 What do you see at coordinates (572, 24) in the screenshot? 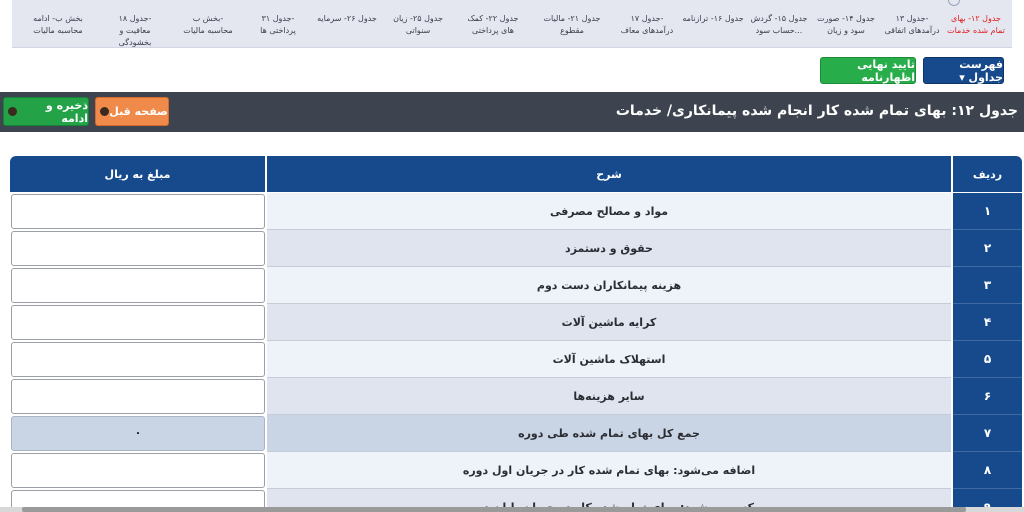
I see `tab-table-21: جدول ۲۱- مالیات مقطوع` at bounding box center [572, 24].